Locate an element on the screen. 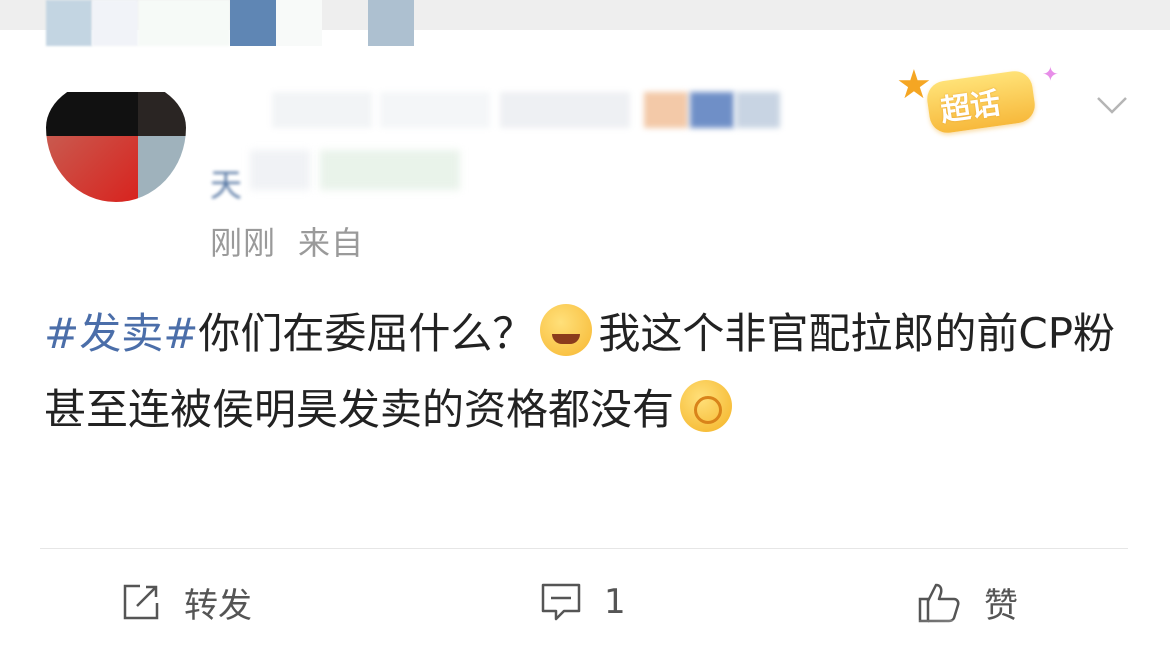 The height and width of the screenshot is (666, 1170). thumbs-up-icon is located at coordinates (939, 603).